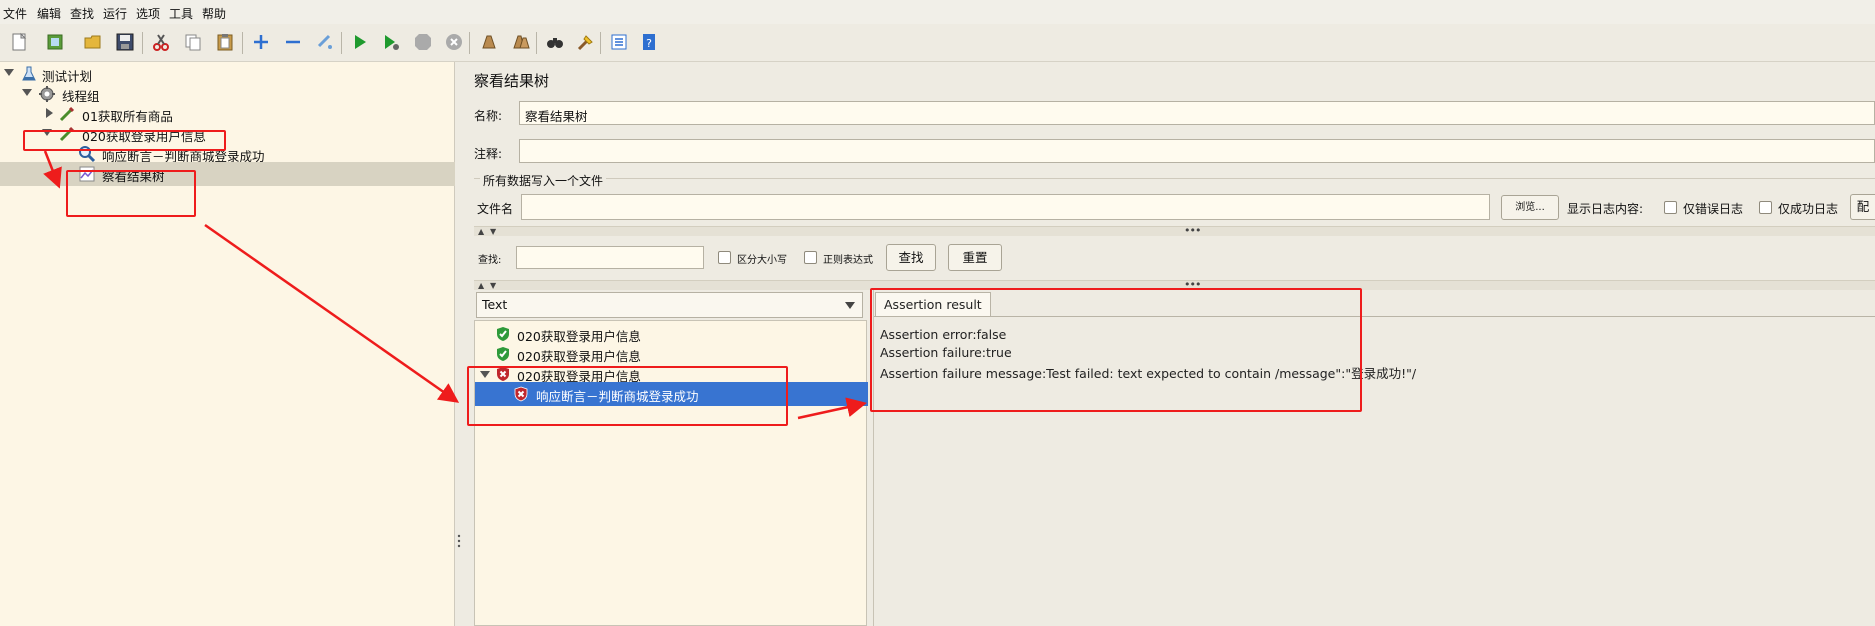 The height and width of the screenshot is (626, 1875). What do you see at coordinates (1197, 113) in the screenshot?
I see `name-field: 察看结果树` at bounding box center [1197, 113].